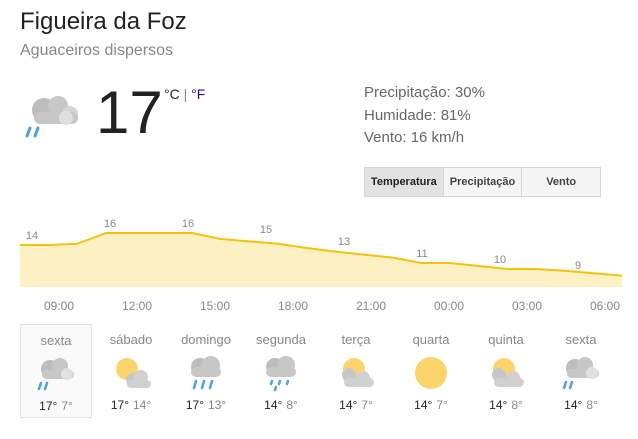 This screenshot has width=638, height=439. Describe the element at coordinates (506, 339) in the screenshot. I see `day-name: quinta` at that location.